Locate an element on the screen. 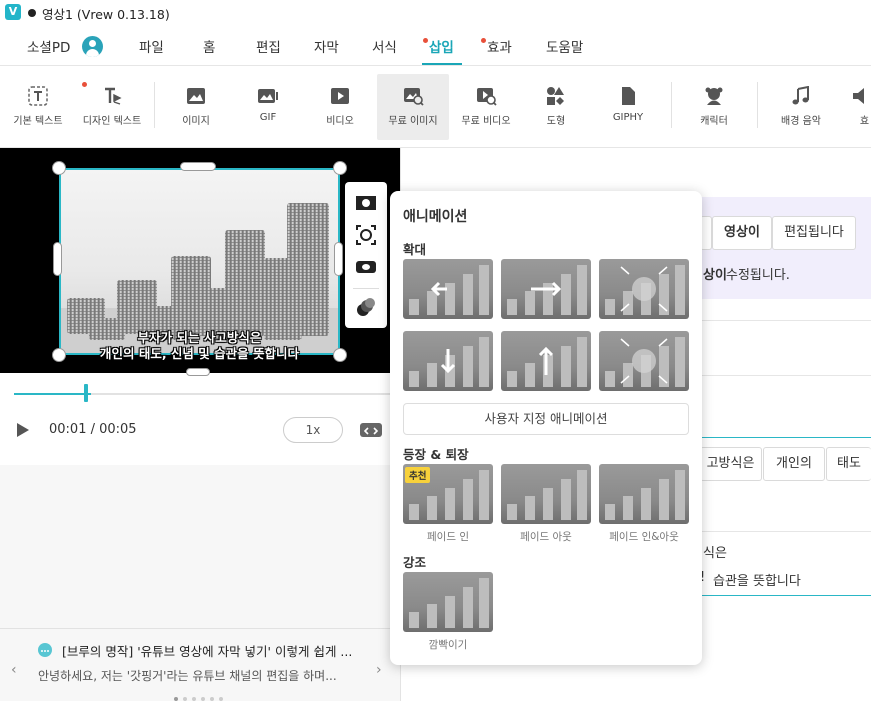 This screenshot has height=701, width=871. gif-button: GIF is located at coordinates (268, 107).